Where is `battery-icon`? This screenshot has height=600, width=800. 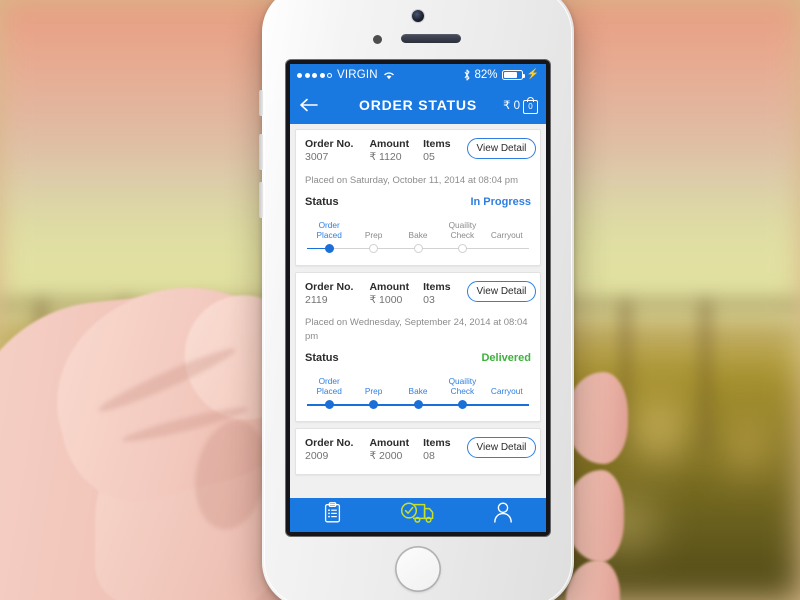
battery-icon is located at coordinates (513, 75).